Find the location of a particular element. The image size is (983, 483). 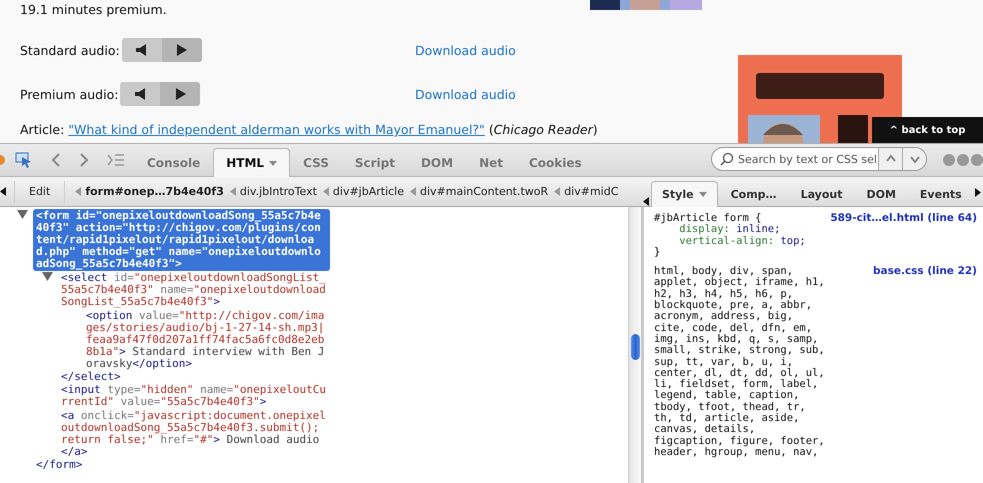

scrollbar is located at coordinates (634, 345).